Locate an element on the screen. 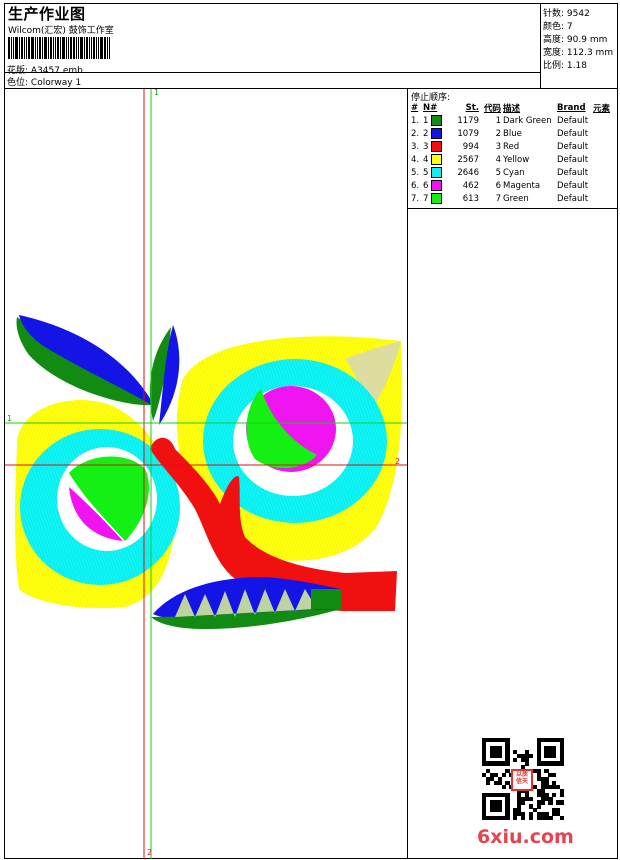 The image size is (620, 860). col-n: N# is located at coordinates (430, 108).